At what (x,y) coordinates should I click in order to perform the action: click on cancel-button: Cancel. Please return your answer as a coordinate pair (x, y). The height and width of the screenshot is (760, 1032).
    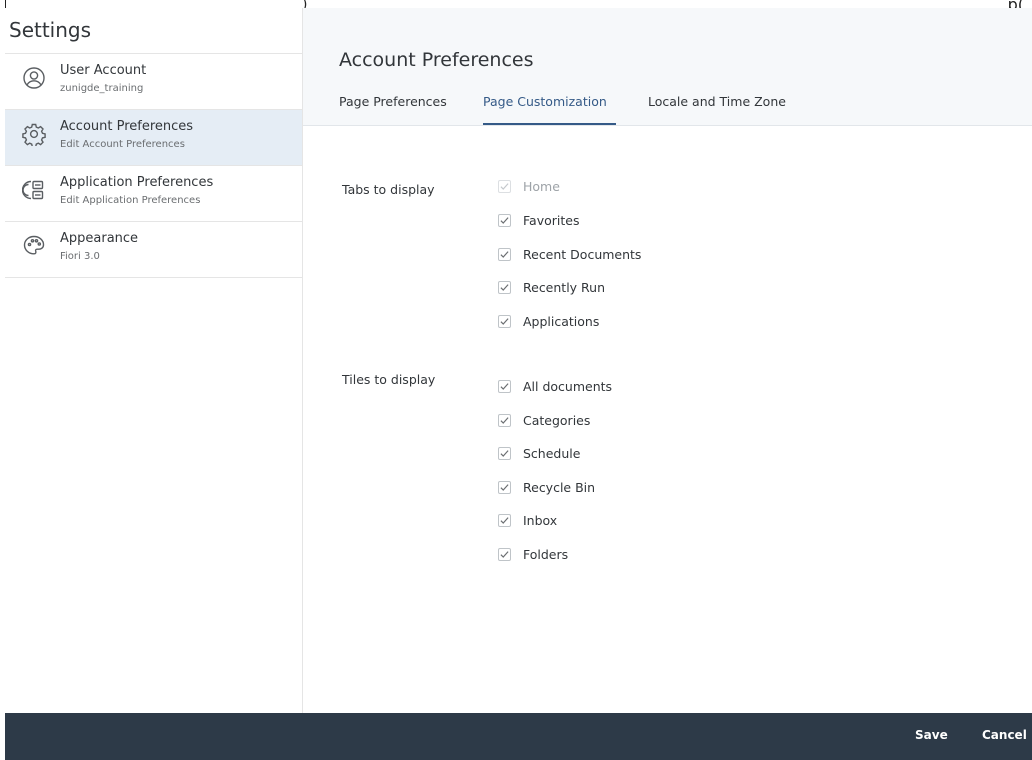
    Looking at the image, I should click on (1004, 735).